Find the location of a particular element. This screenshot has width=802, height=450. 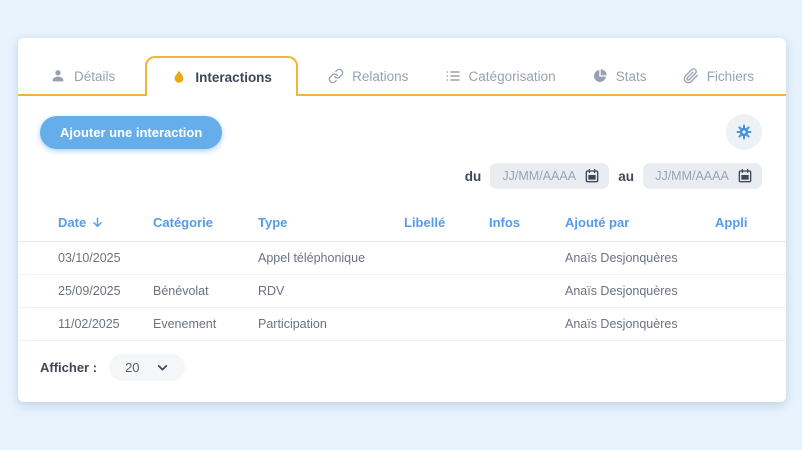

tab-label: Stats is located at coordinates (631, 76).